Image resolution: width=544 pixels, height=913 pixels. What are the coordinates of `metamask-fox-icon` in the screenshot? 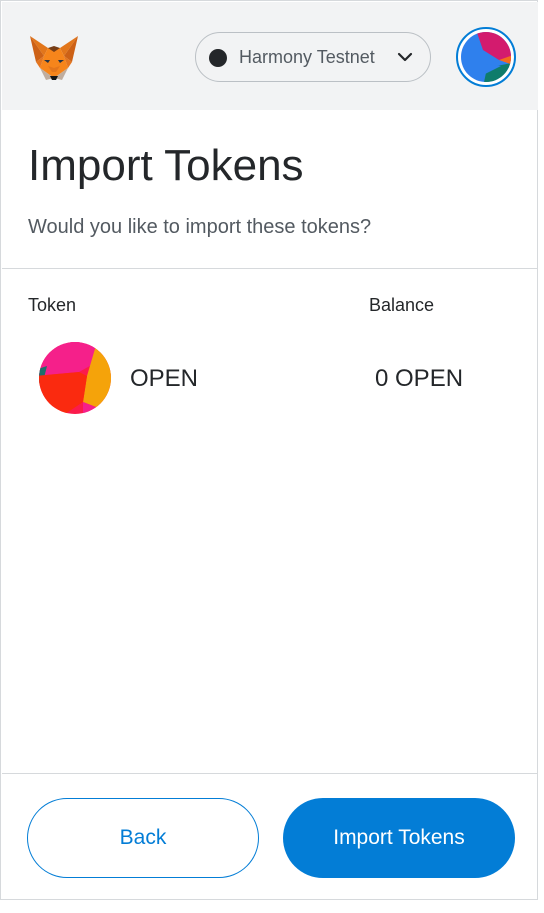 It's located at (54, 58).